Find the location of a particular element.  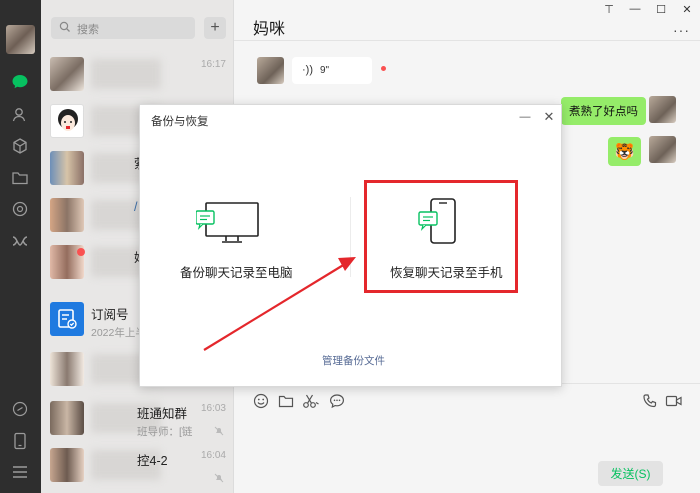

menu-icon is located at coordinates (20, 472).